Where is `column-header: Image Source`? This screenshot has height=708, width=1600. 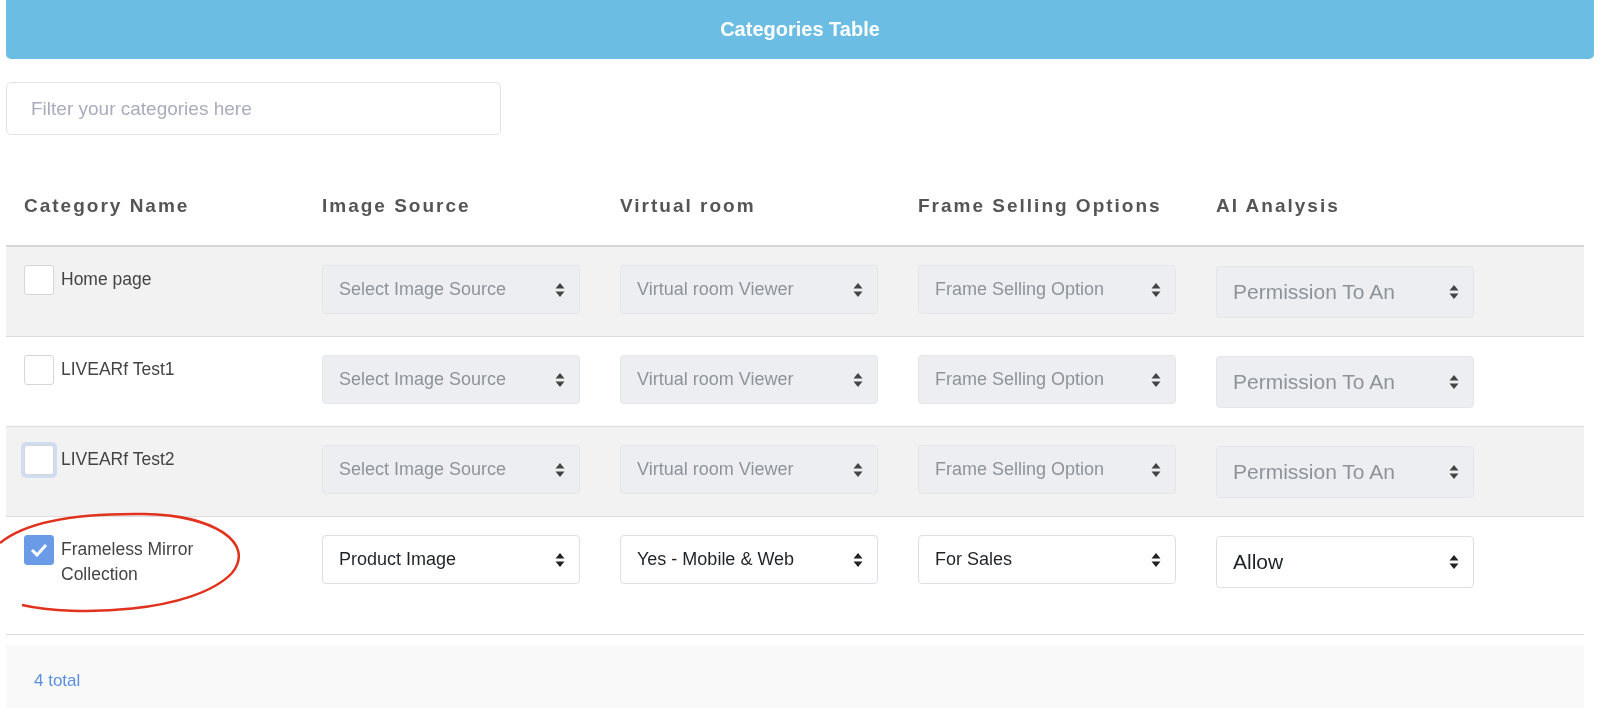
column-header: Image Source is located at coordinates (397, 206).